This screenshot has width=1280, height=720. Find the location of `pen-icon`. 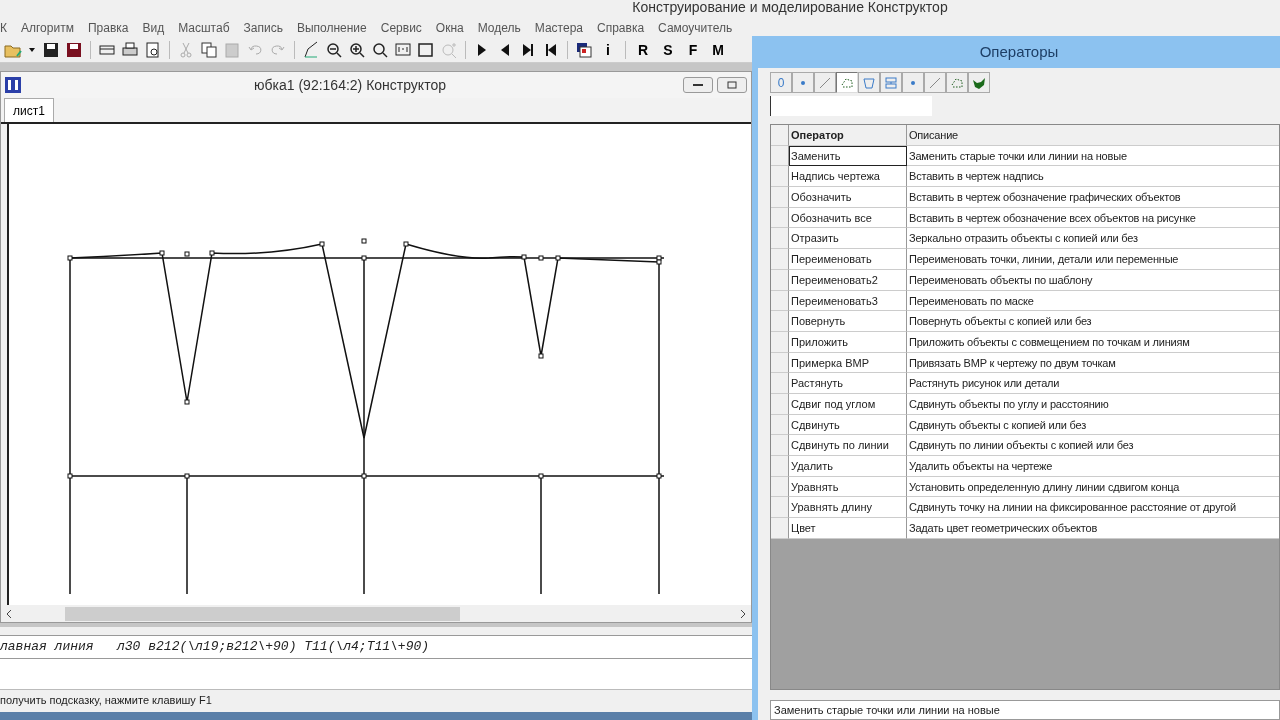

pen-icon is located at coordinates (311, 50).